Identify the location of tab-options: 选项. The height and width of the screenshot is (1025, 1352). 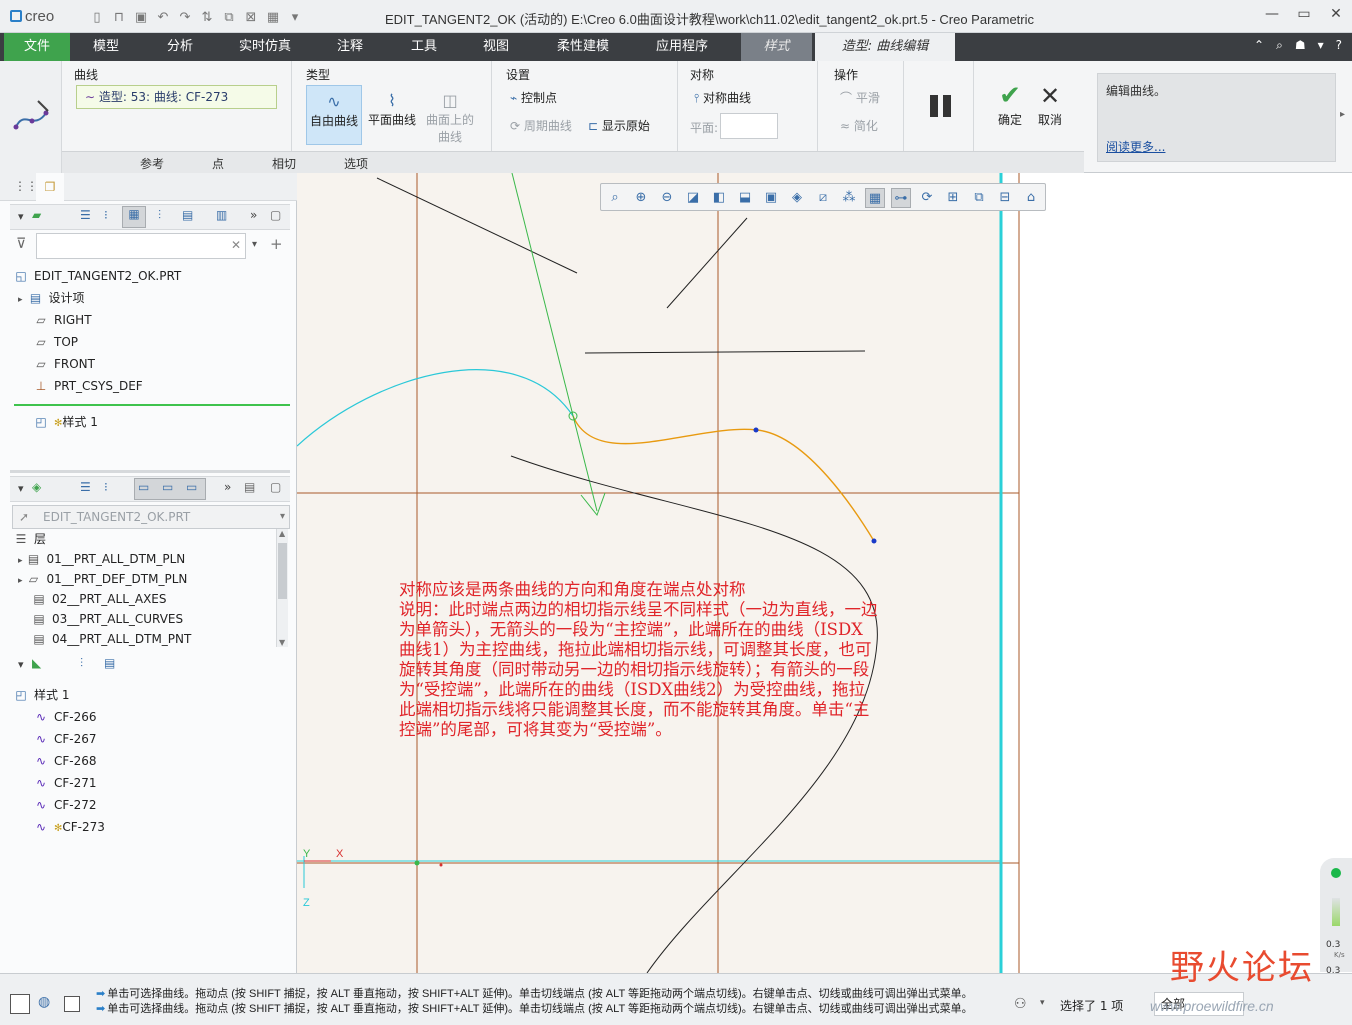
(356, 163).